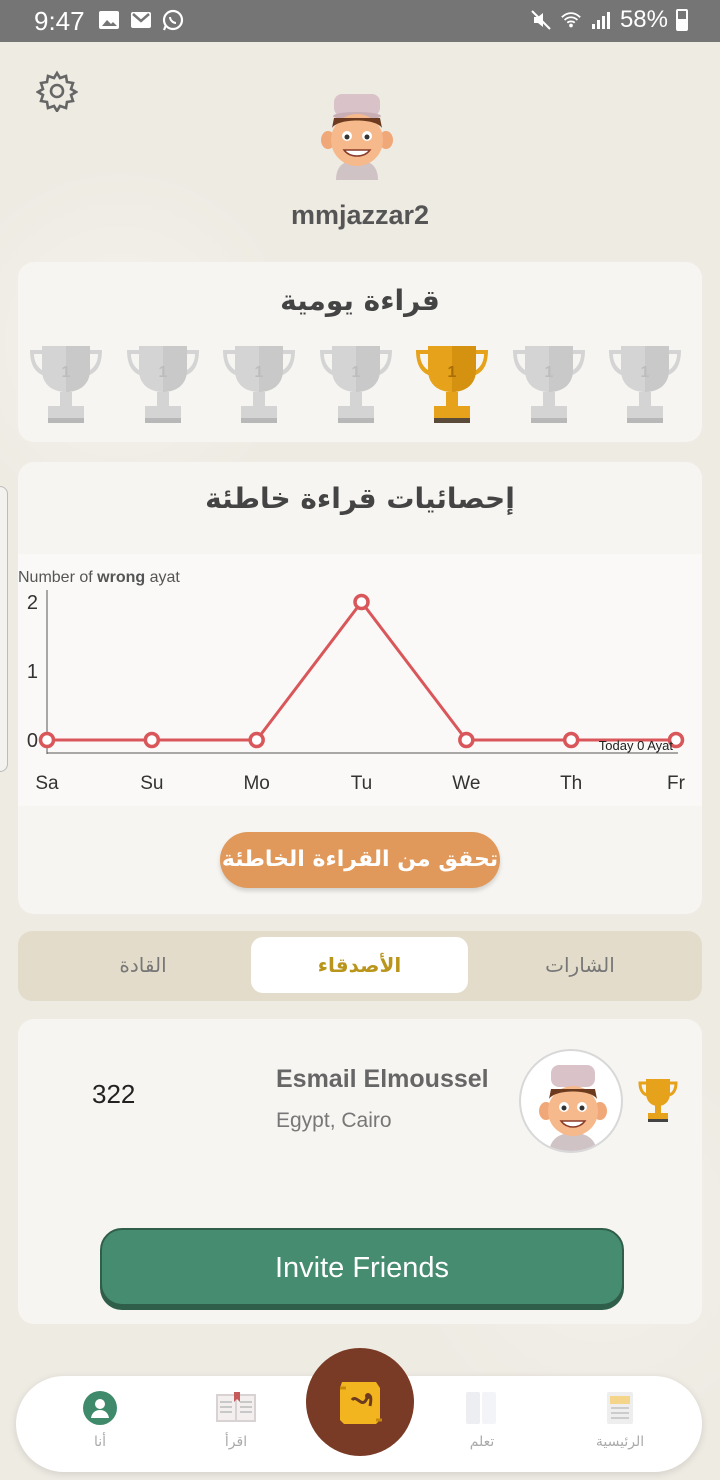  I want to click on friend-location: Egypt, Cairo, so click(334, 1120).